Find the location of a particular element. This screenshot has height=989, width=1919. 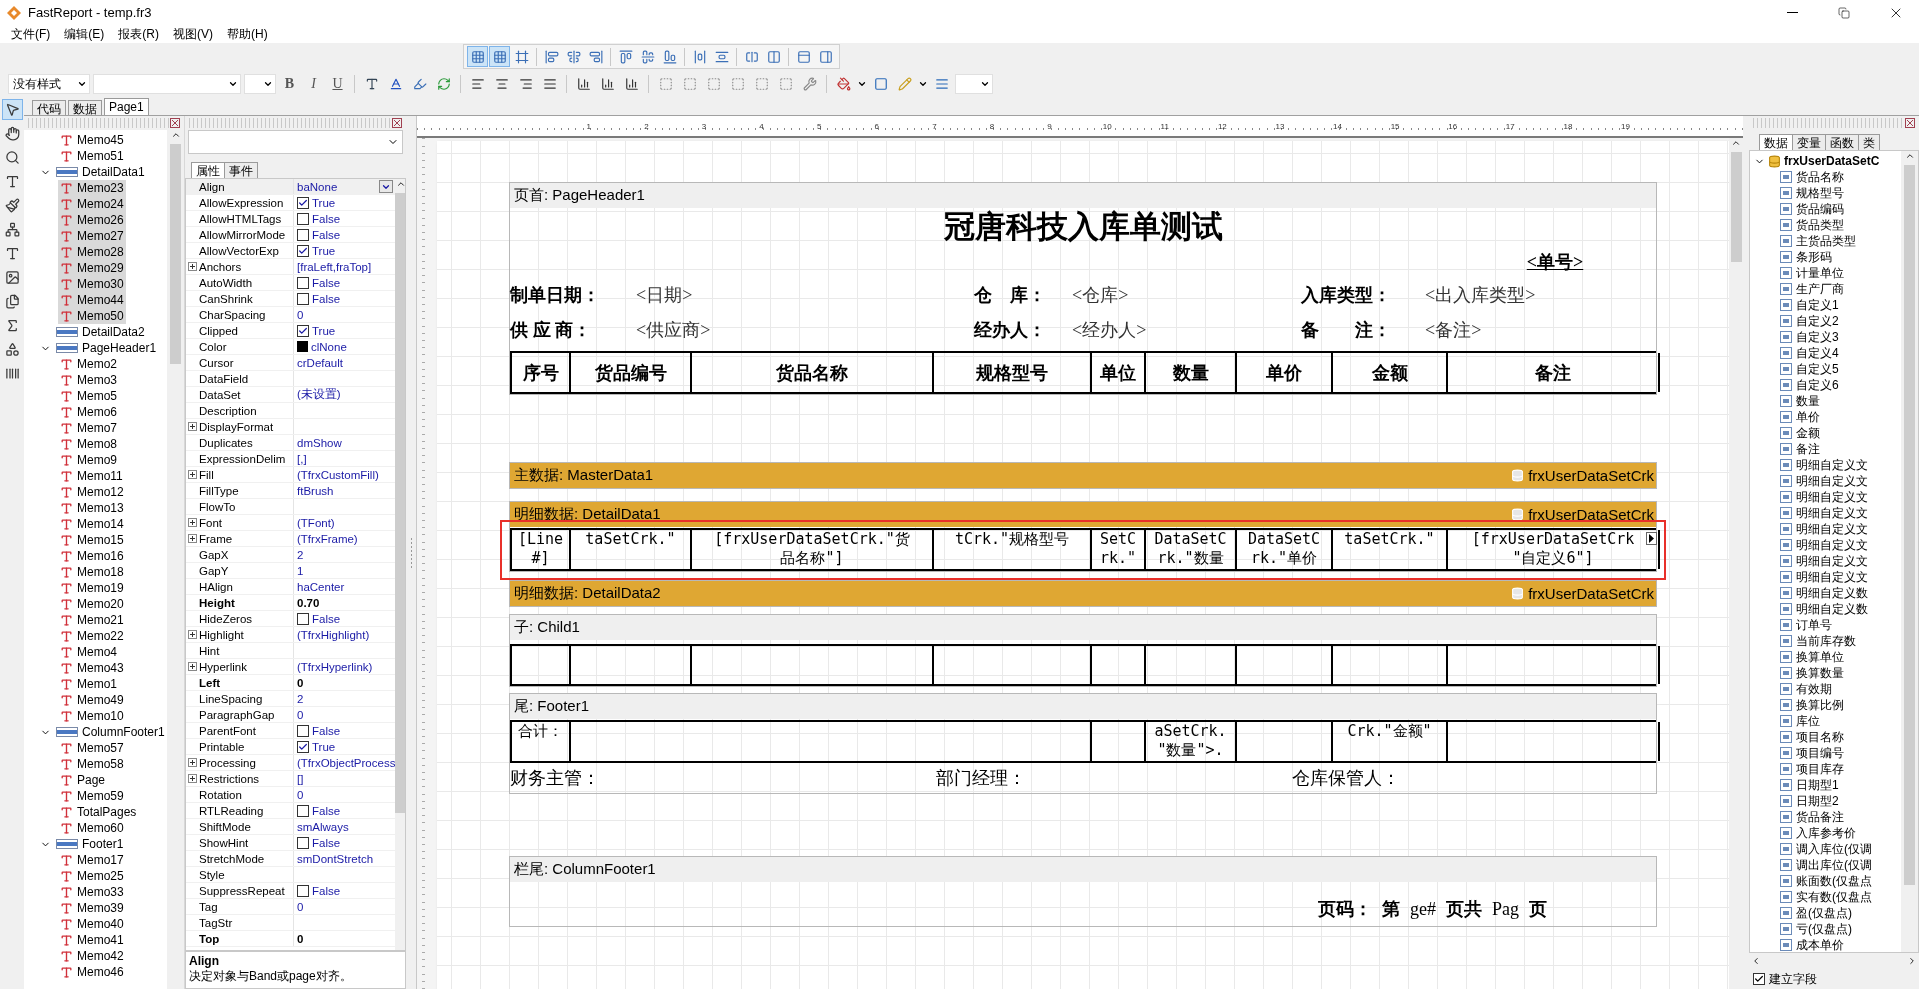

tree-item: Memo46 is located at coordinates (92, 972).